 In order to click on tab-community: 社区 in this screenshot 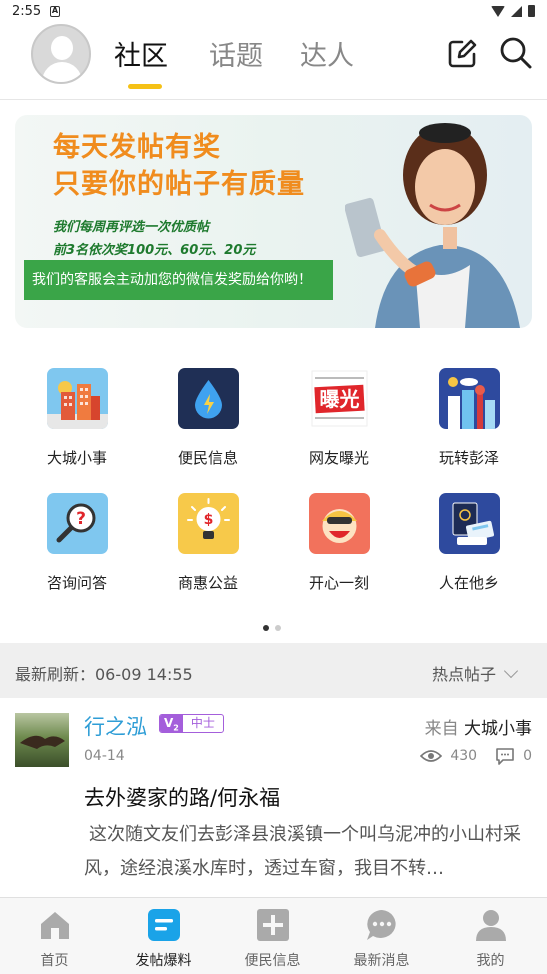, I will do `click(141, 53)`.